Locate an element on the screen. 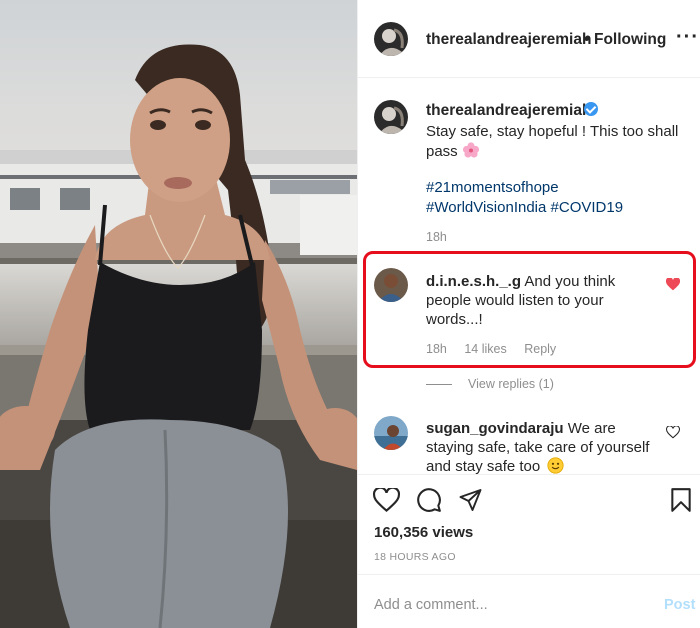 The height and width of the screenshot is (628, 700). caption-author-avatar is located at coordinates (391, 117).